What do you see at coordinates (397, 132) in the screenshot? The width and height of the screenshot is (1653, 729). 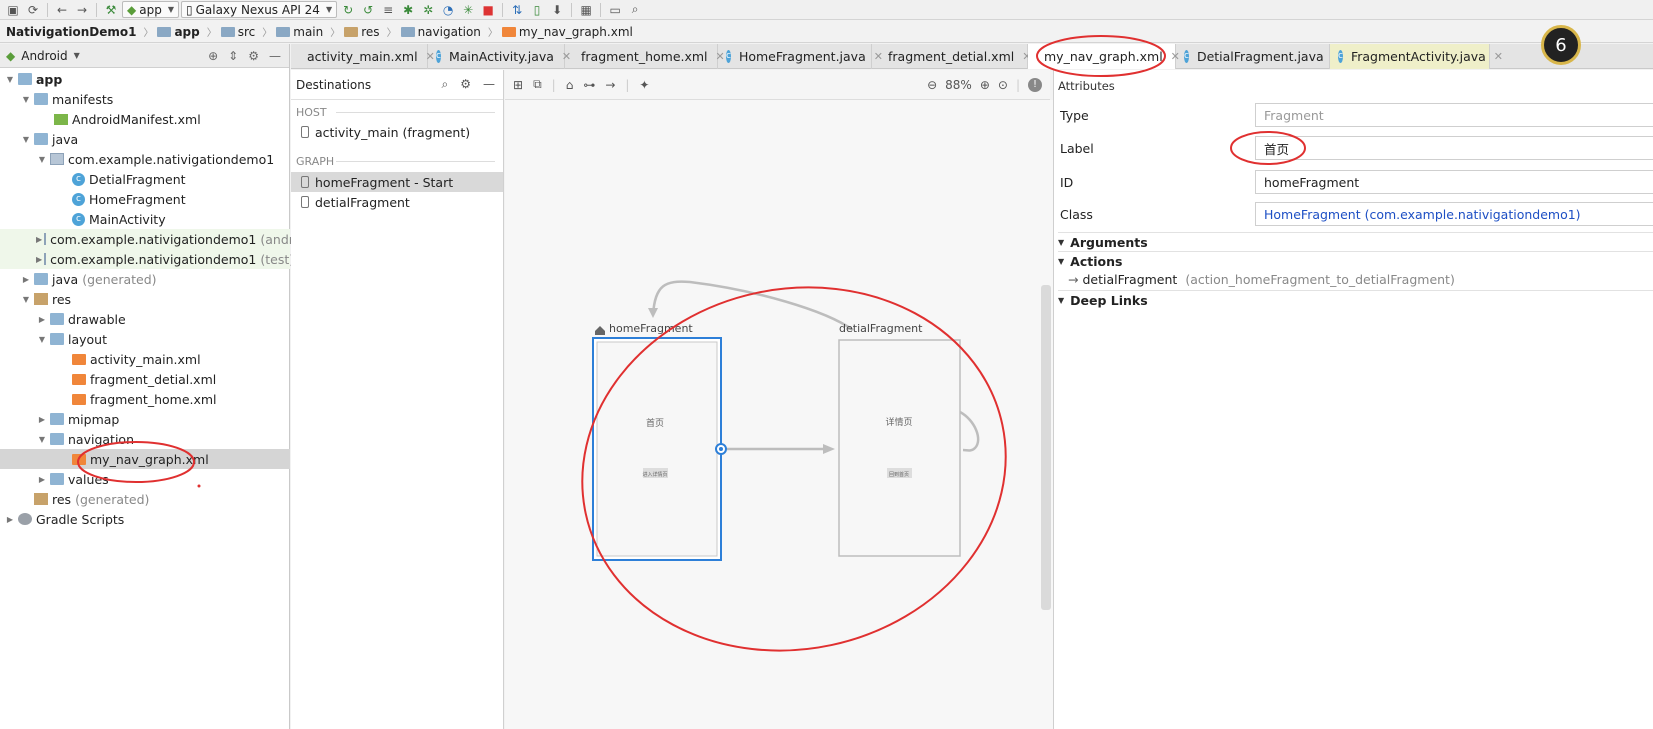 I see `host-item: activity_main (fragment)` at bounding box center [397, 132].